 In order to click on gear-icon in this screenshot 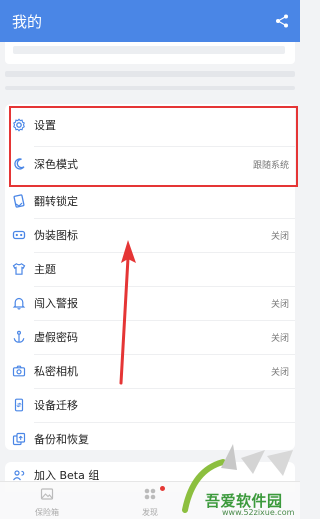, I will do `click(19, 125)`.